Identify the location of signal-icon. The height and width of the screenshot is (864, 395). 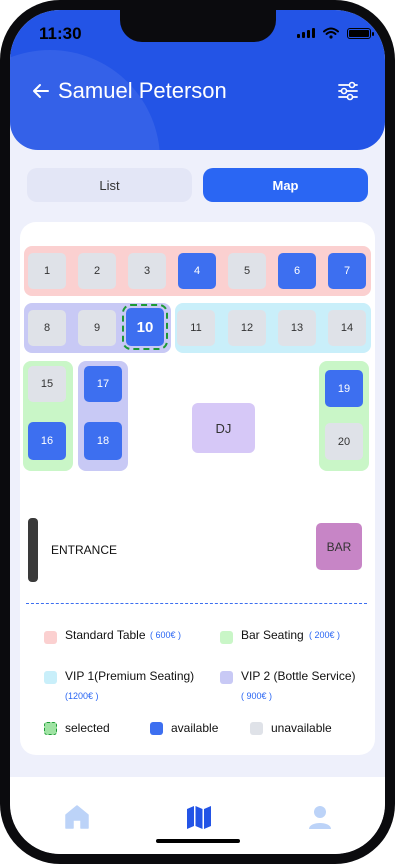
(306, 33).